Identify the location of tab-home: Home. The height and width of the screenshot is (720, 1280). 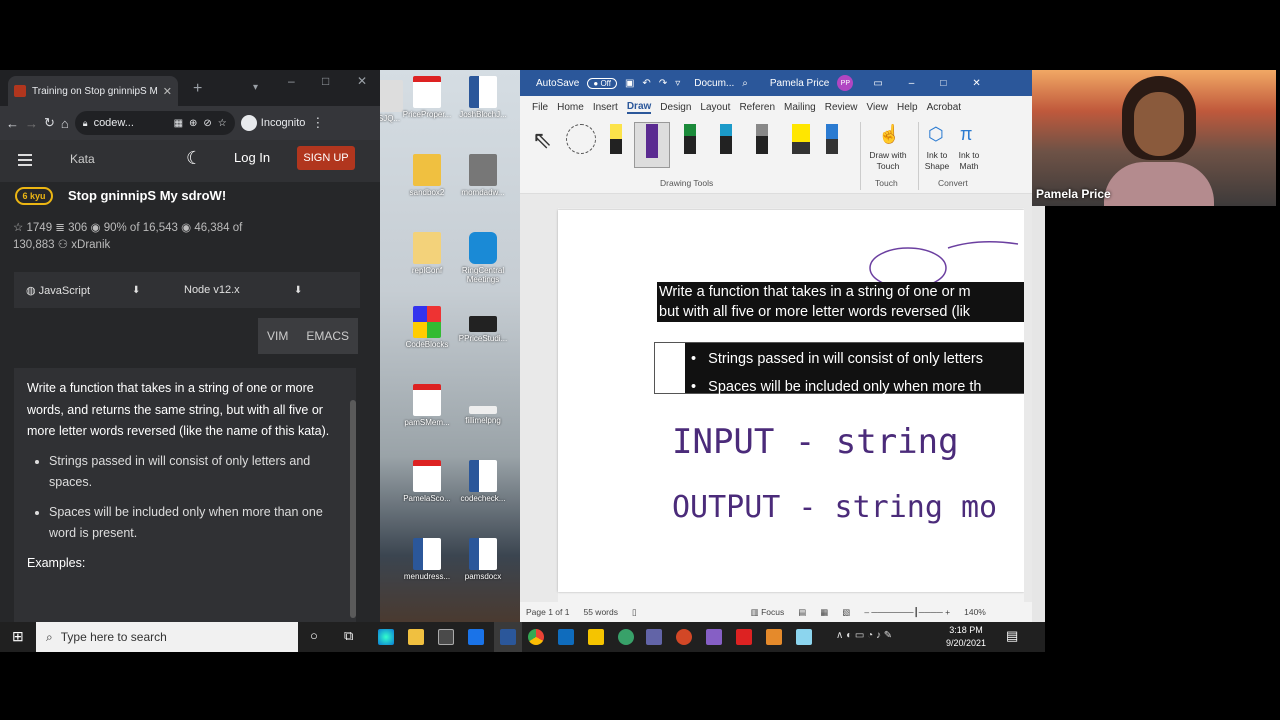
(570, 107).